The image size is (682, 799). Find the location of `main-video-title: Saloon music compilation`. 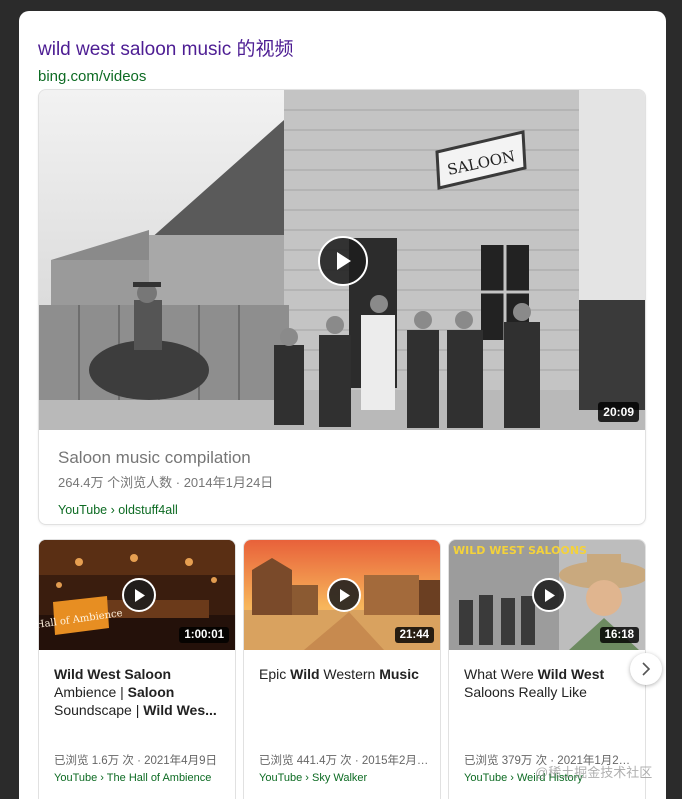

main-video-title: Saloon music compilation is located at coordinates (338, 458).